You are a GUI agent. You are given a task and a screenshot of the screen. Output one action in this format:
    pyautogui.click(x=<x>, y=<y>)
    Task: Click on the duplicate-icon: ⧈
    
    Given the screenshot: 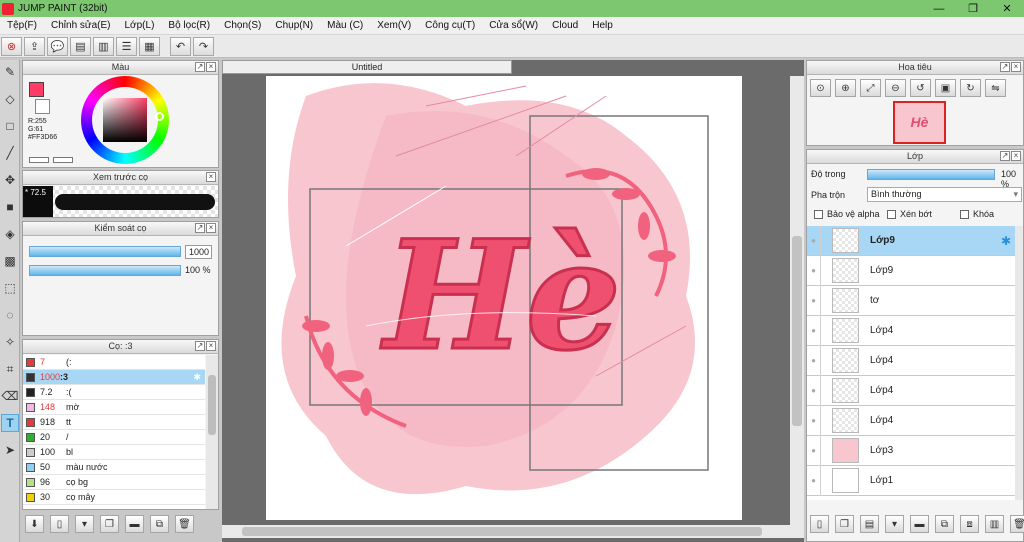 What is the action you would take?
    pyautogui.click(x=969, y=524)
    